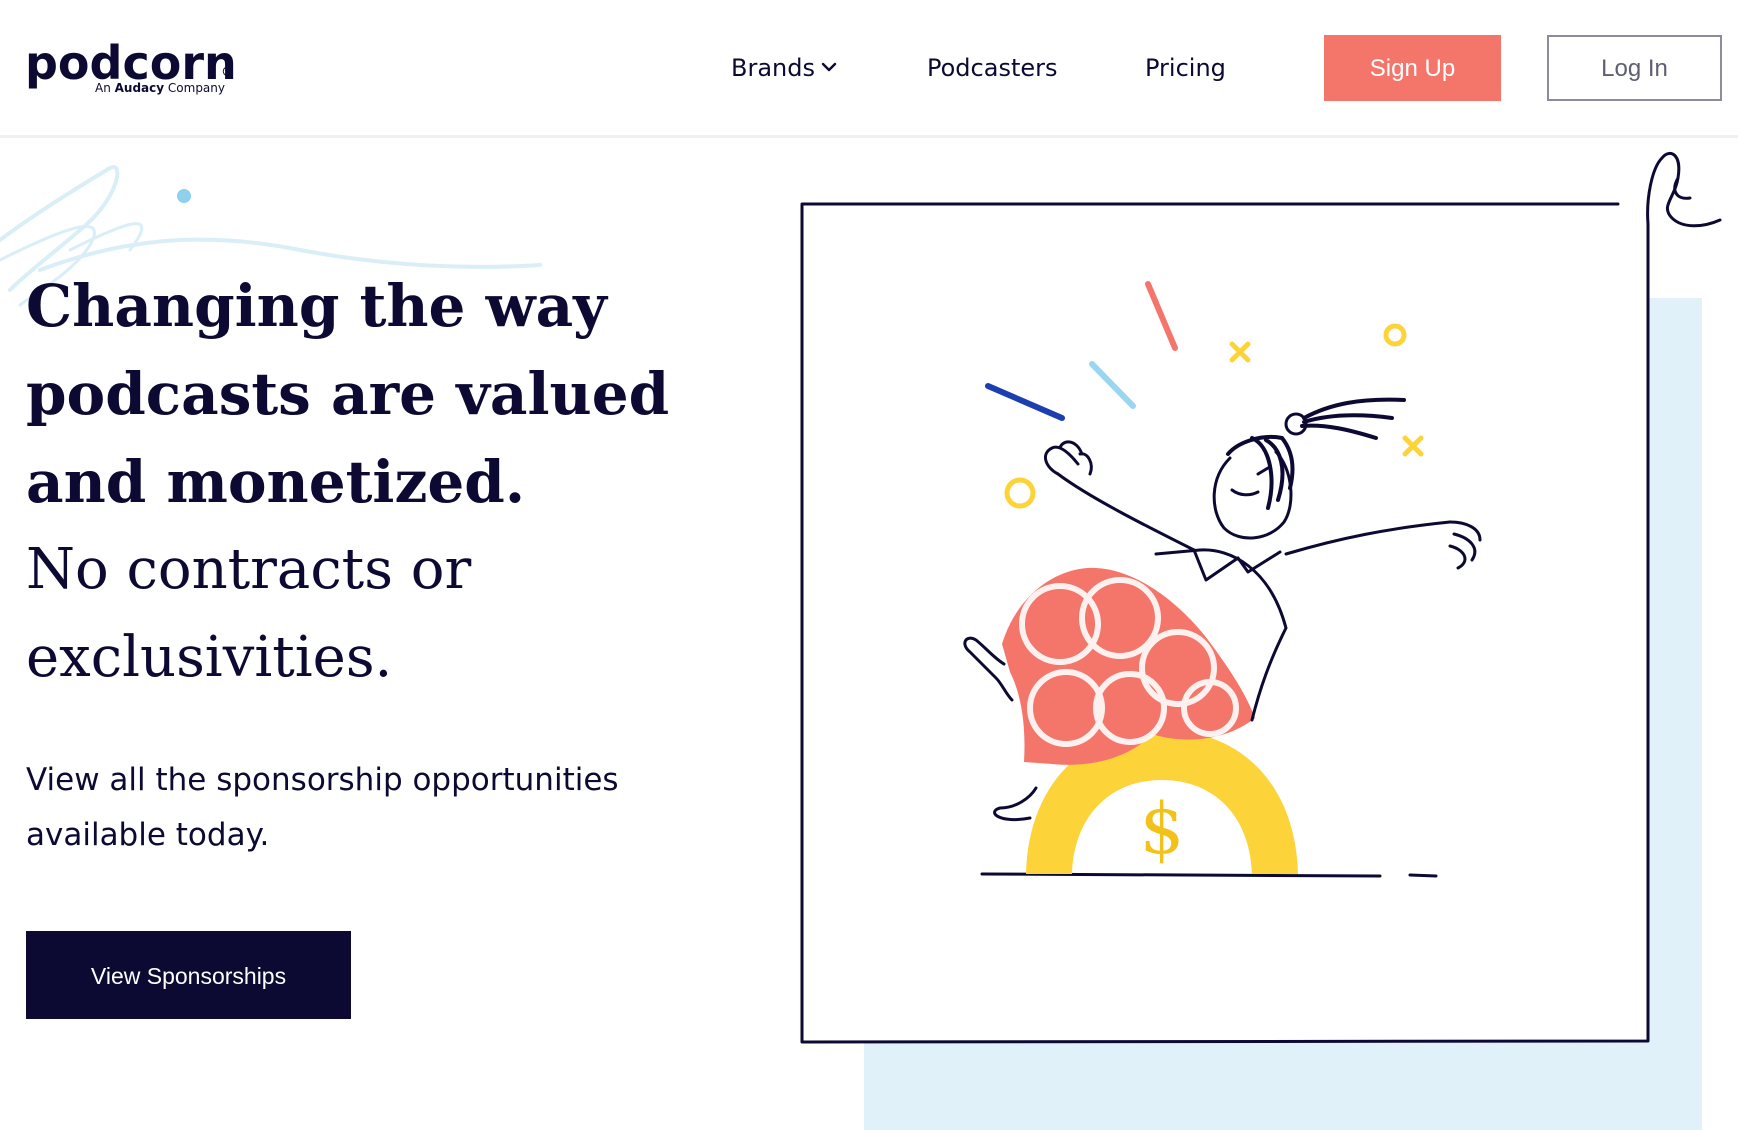 Image resolution: width=1738 pixels, height=1130 pixels. Describe the element at coordinates (194, 88) in the screenshot. I see `logo-tagline-suffix: Company` at that location.